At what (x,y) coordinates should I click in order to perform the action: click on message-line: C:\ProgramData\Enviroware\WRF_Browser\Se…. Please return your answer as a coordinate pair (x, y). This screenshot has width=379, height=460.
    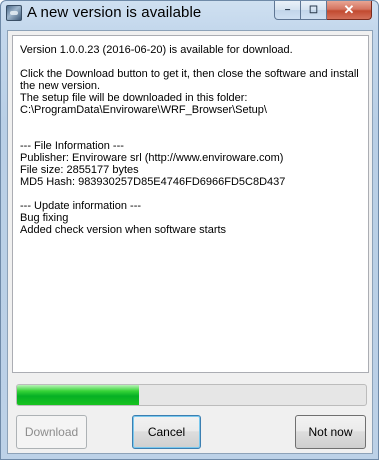
    Looking at the image, I should click on (143, 110).